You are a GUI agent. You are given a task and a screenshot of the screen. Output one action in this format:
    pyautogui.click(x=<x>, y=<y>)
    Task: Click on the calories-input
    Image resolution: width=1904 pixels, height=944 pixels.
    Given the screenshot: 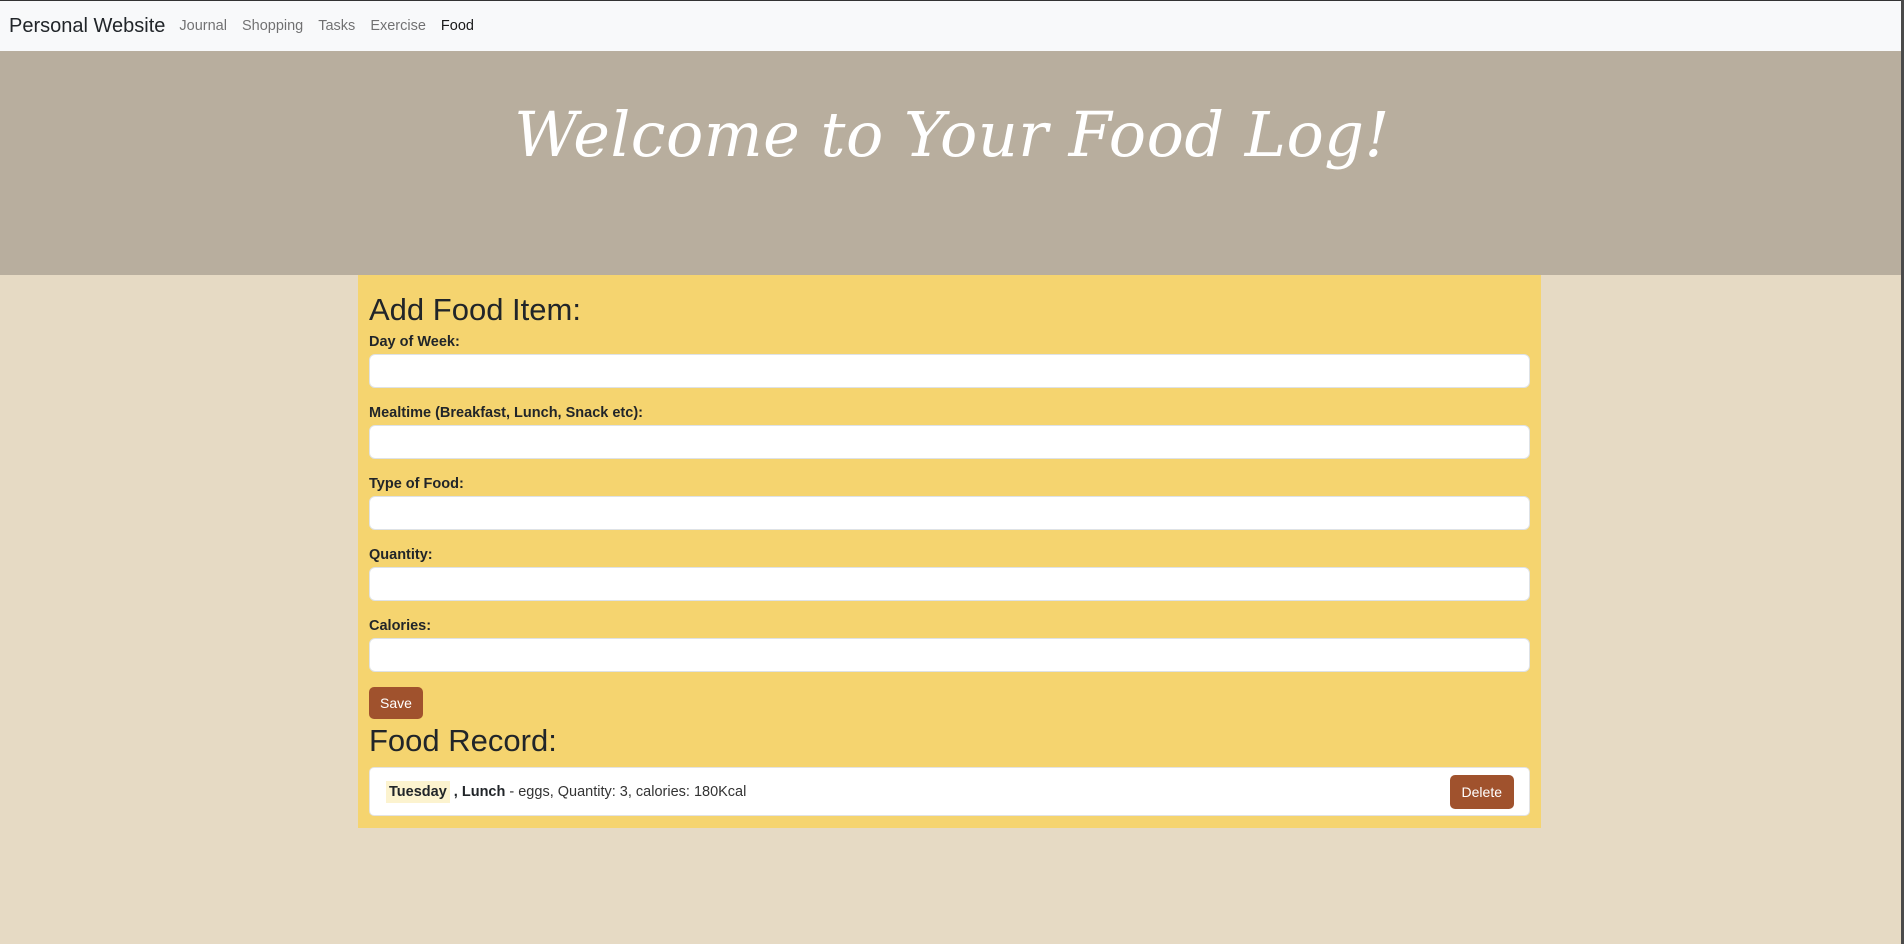 What is the action you would take?
    pyautogui.click(x=949, y=655)
    